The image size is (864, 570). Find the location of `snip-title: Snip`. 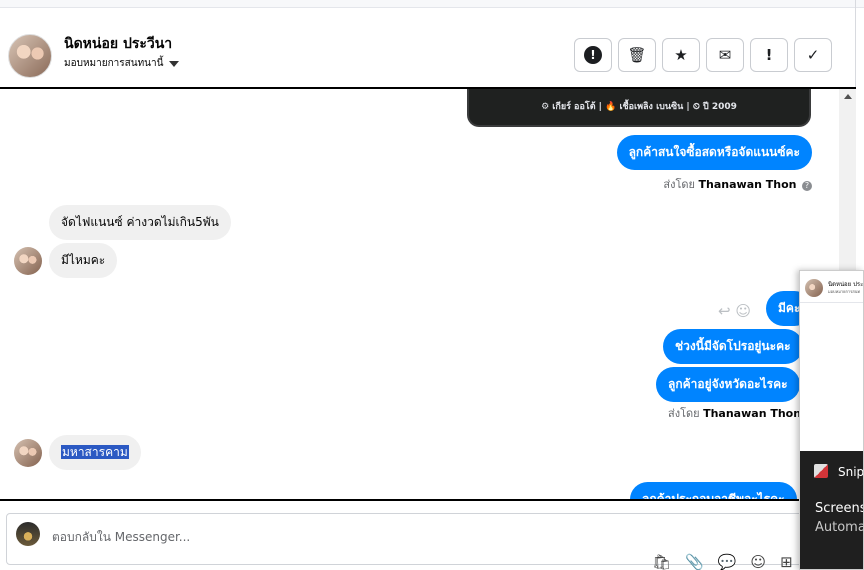

snip-title: Snip is located at coordinates (851, 472).